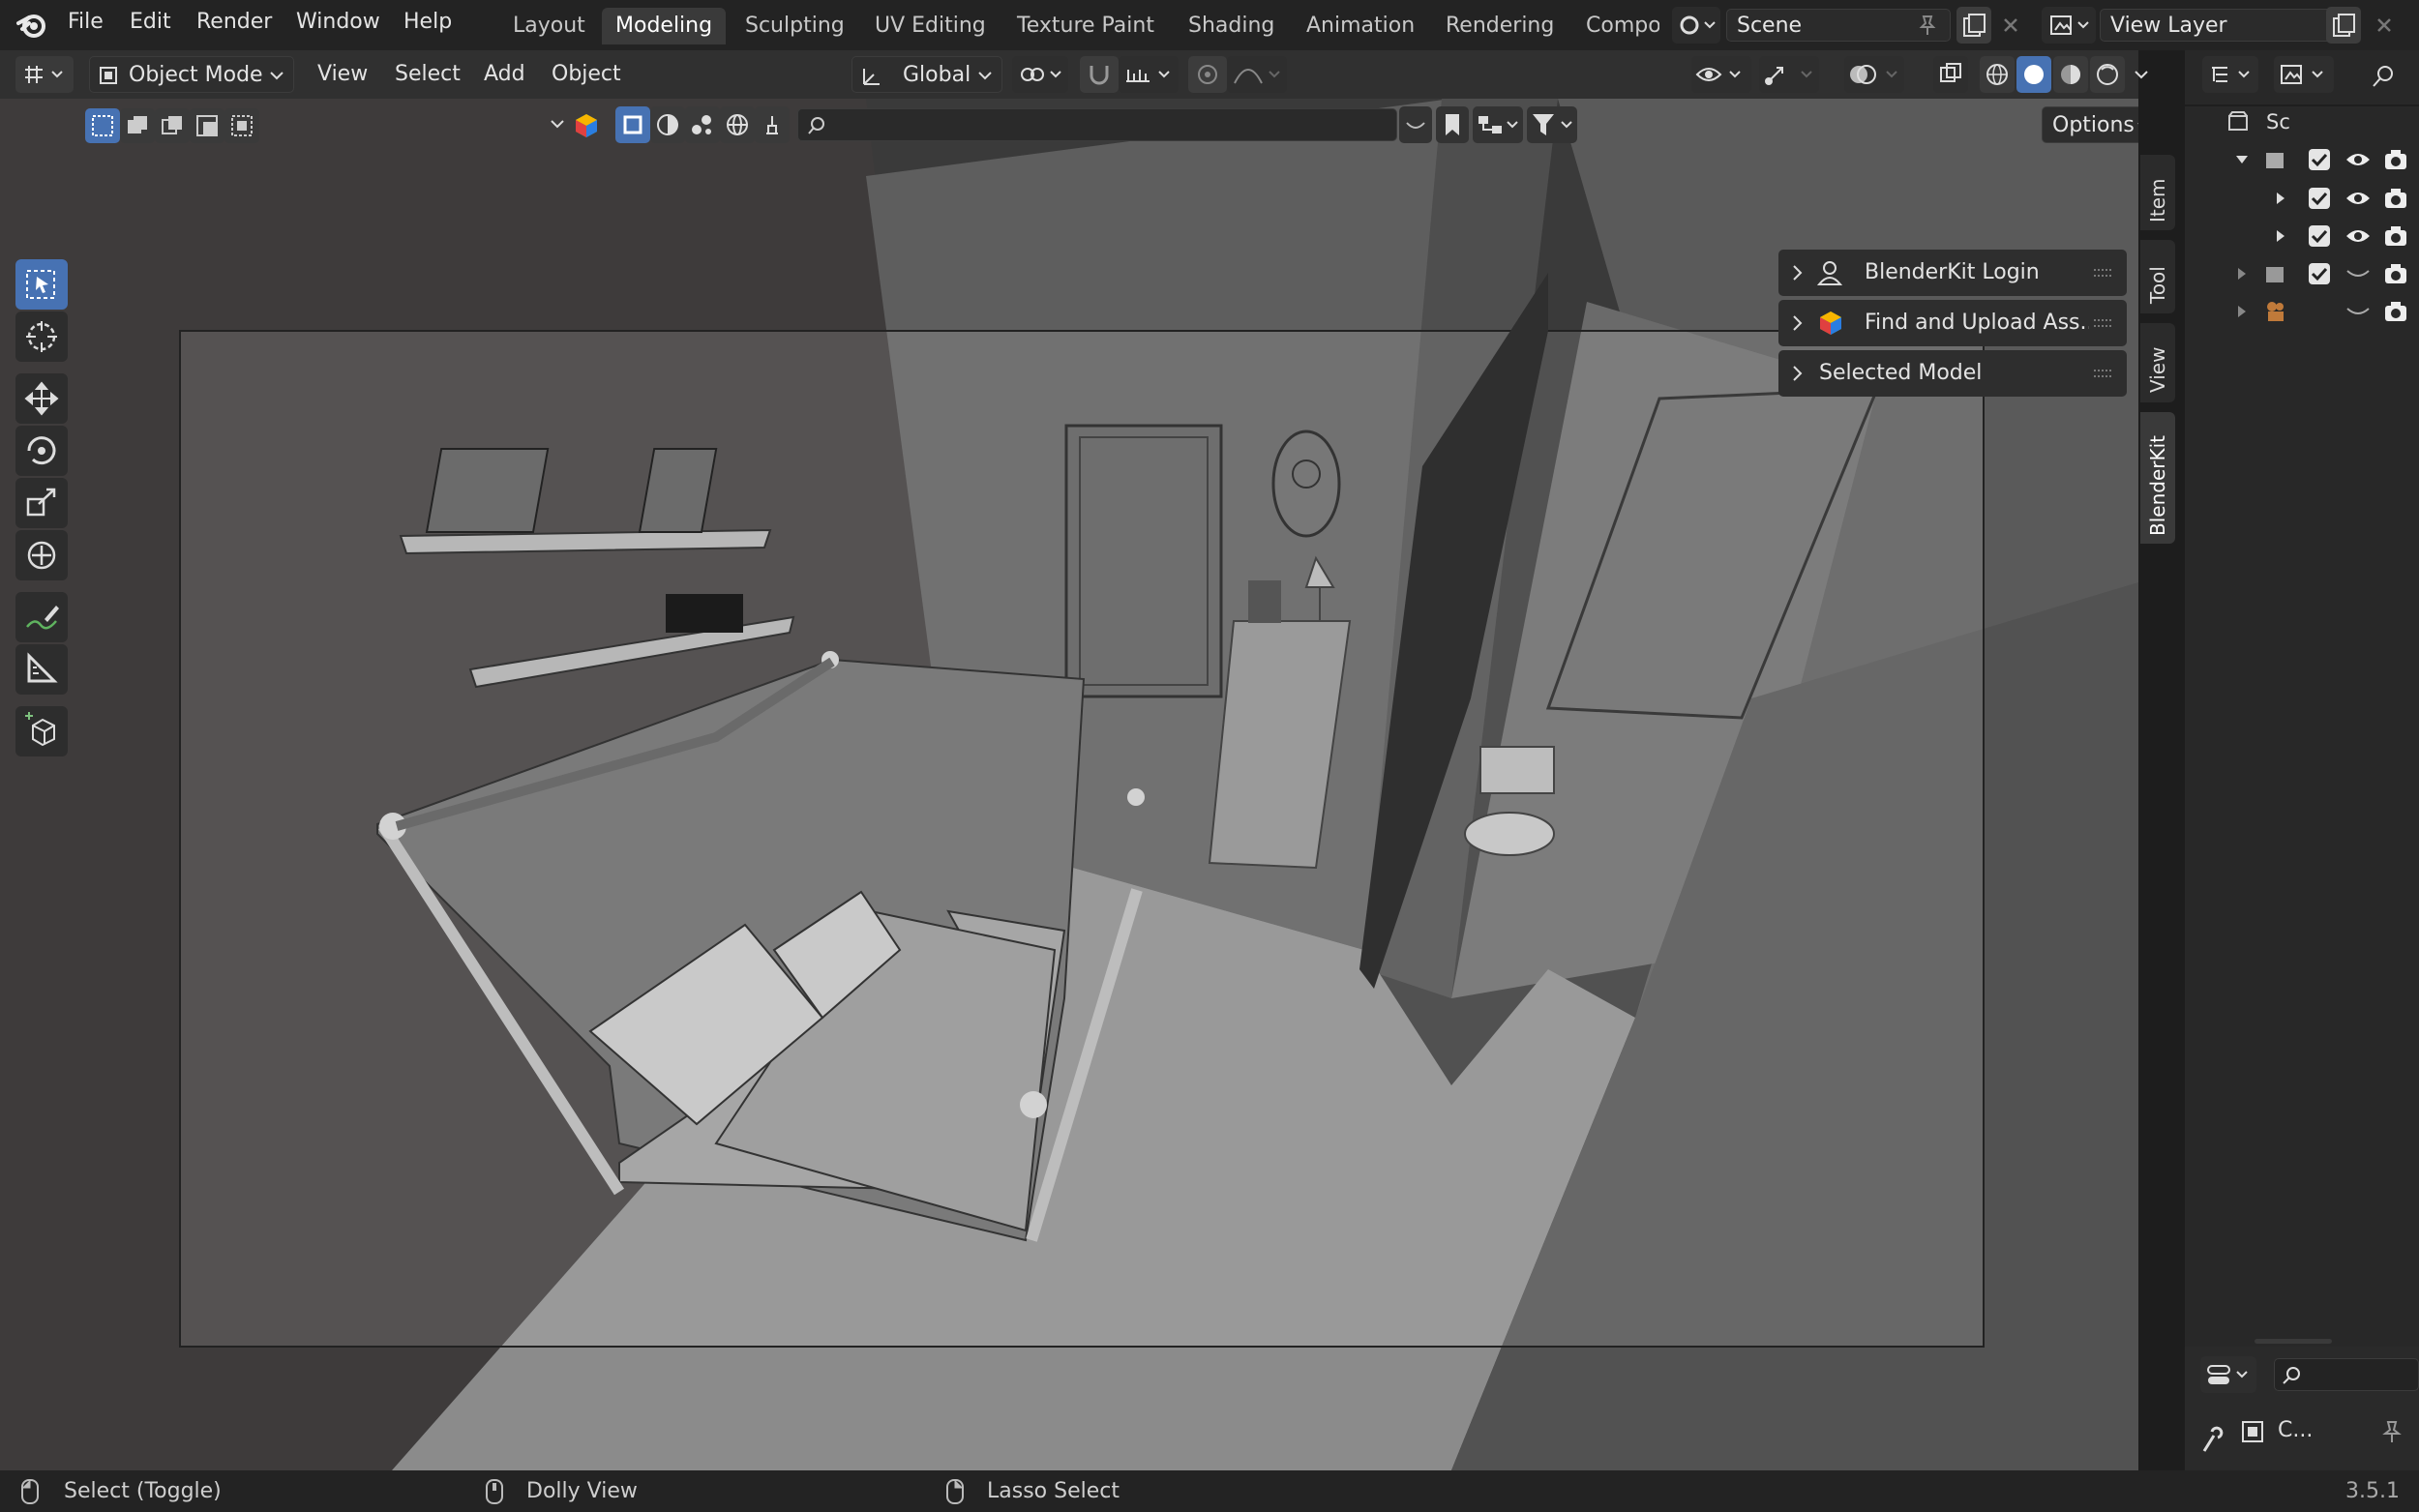 The image size is (2419, 1512). I want to click on tab-shading: Shading, so click(1232, 26).